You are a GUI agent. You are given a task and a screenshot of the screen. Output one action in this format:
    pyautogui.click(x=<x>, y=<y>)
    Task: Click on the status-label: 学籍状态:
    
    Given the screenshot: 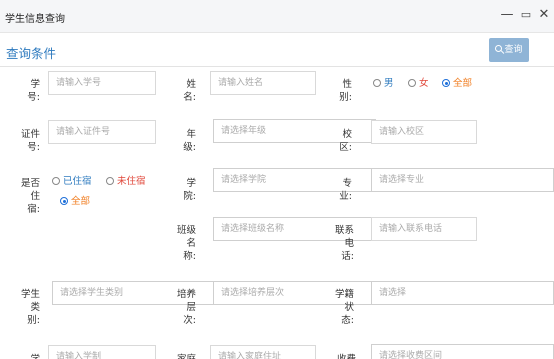 What is the action you would take?
    pyautogui.click(x=344, y=307)
    